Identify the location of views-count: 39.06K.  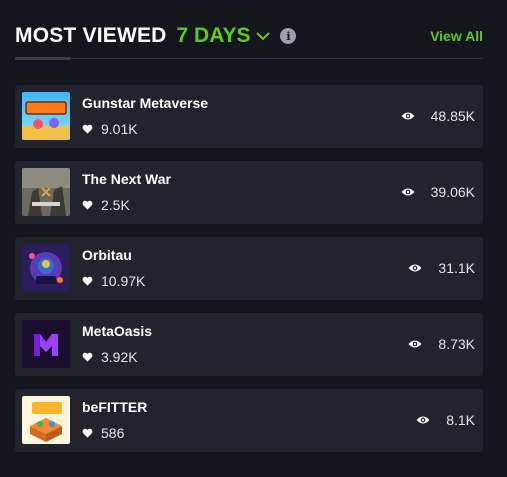
(438, 192).